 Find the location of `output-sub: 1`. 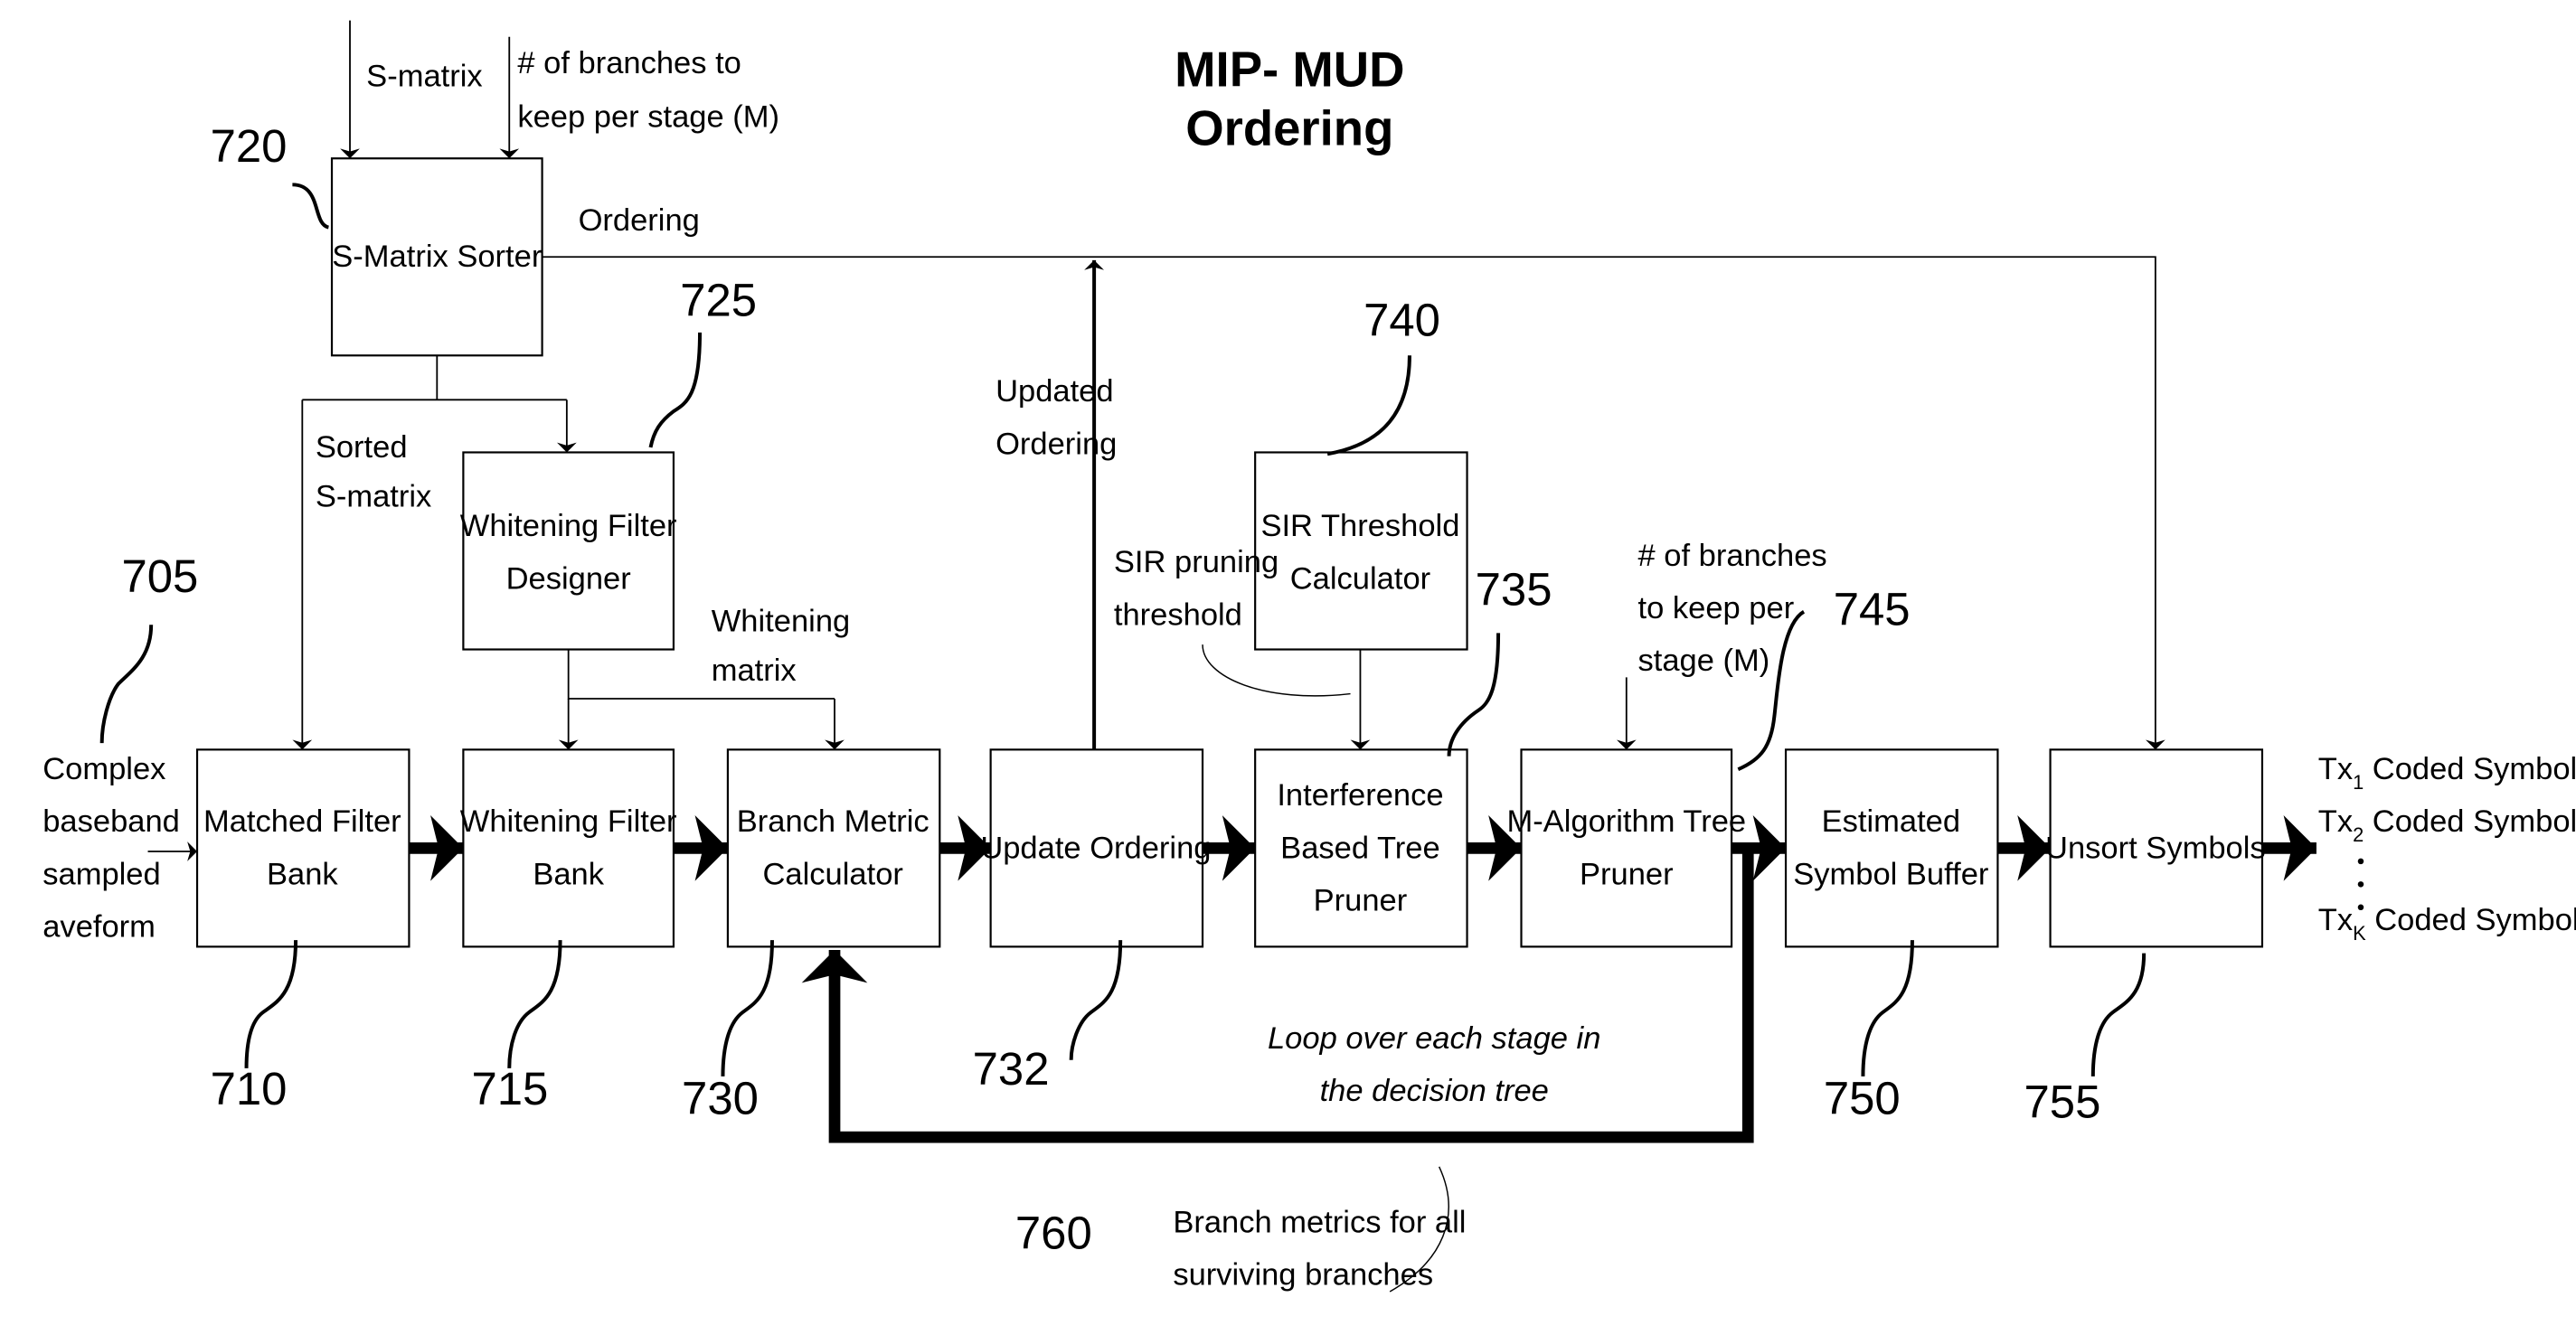

output-sub: 1 is located at coordinates (2358, 782).